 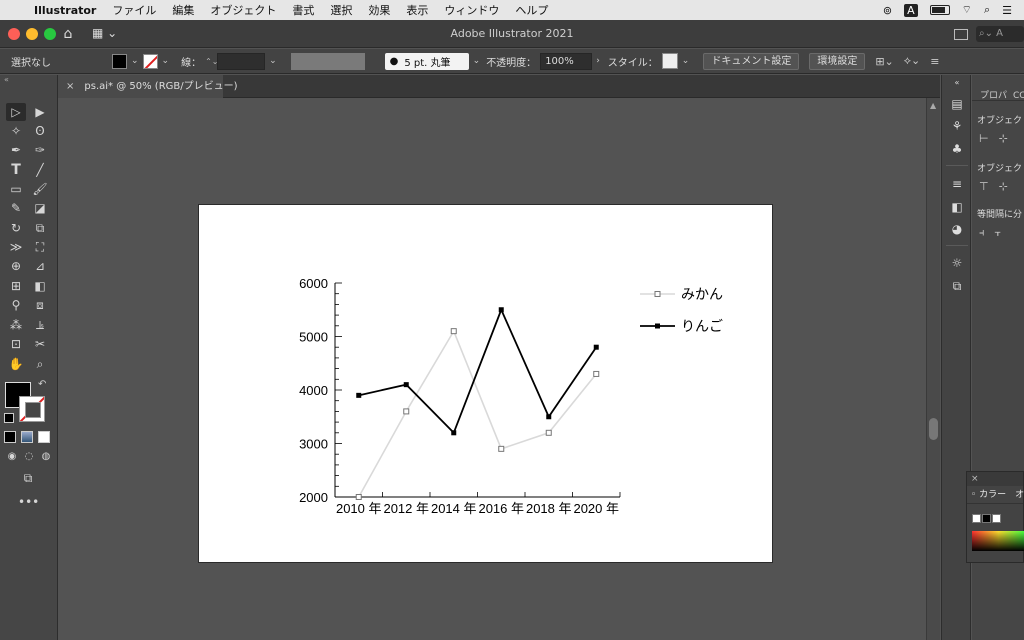 I want to click on stroke-weight-field, so click(x=241, y=61).